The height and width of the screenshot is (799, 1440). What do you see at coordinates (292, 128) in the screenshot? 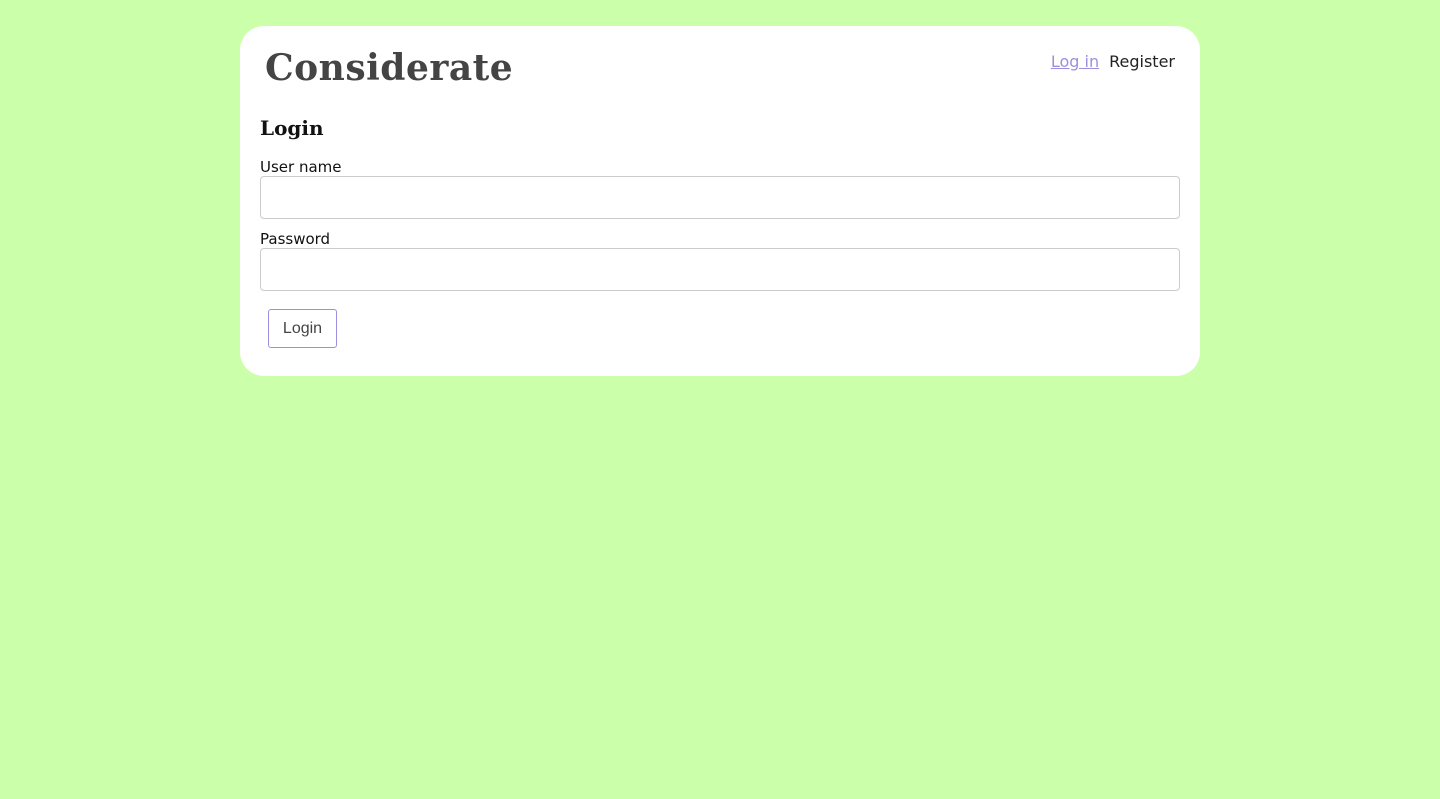
I see `page-title: Login` at bounding box center [292, 128].